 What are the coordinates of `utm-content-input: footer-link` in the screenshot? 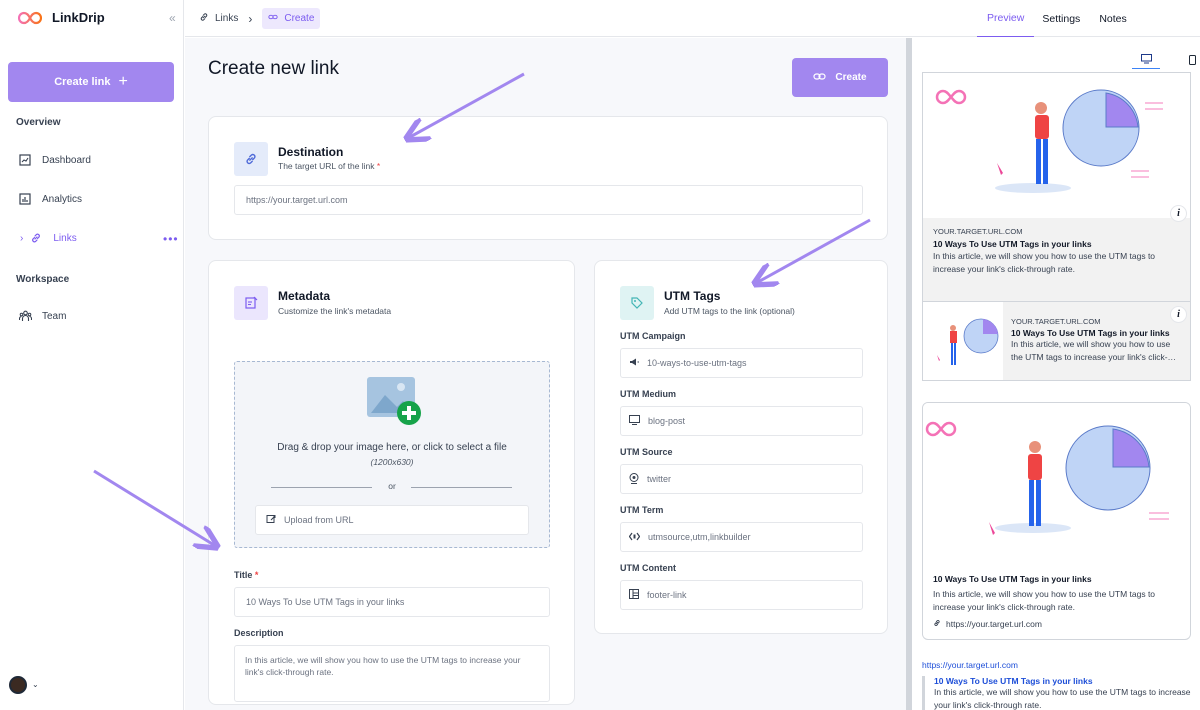 It's located at (741, 595).